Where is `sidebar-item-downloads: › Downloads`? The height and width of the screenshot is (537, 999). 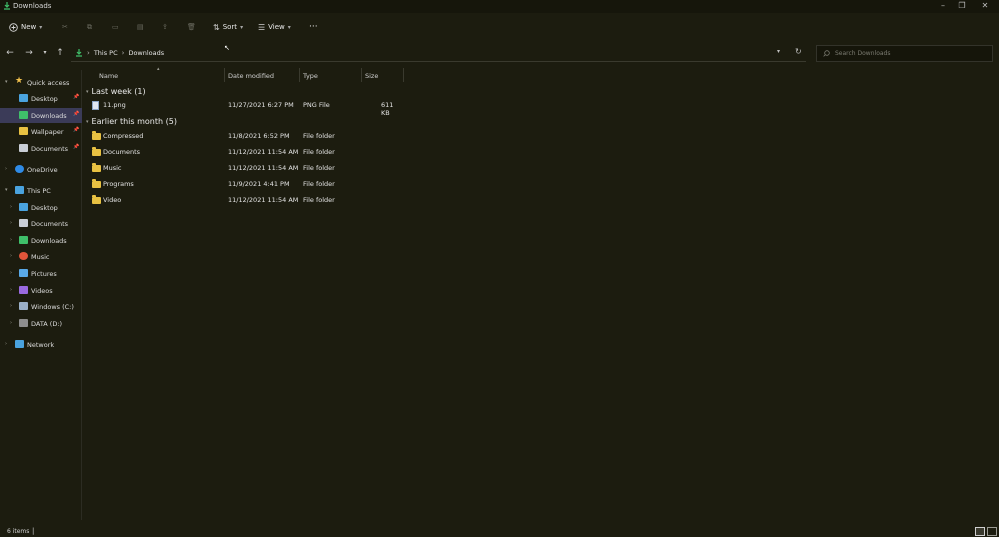
sidebar-item-downloads: › Downloads is located at coordinates (41, 240).